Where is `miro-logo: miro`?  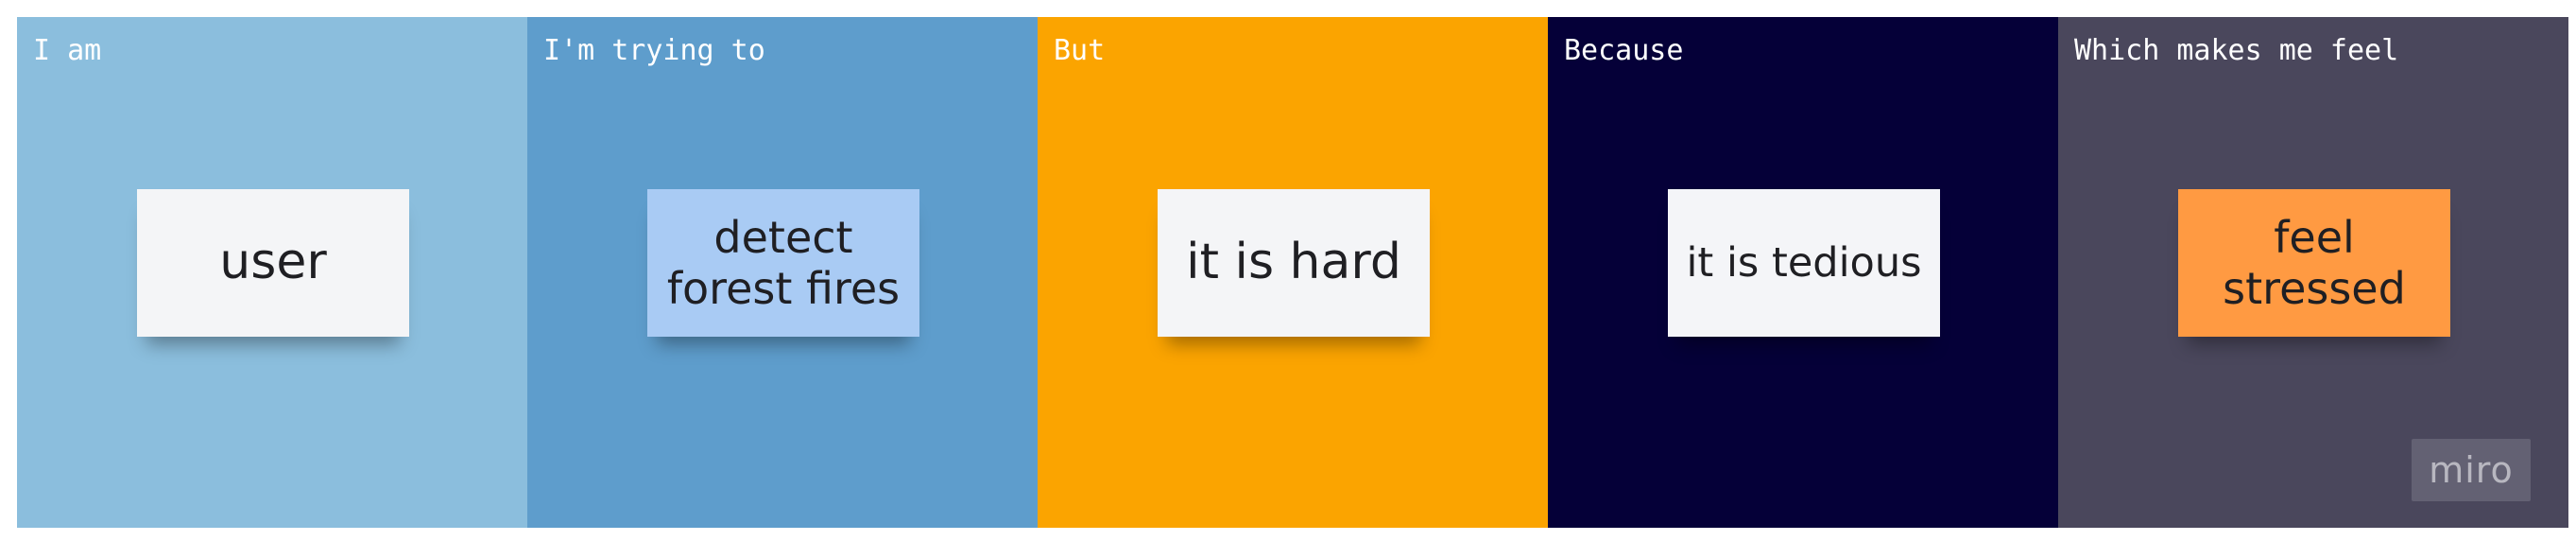
miro-logo: miro is located at coordinates (2471, 470).